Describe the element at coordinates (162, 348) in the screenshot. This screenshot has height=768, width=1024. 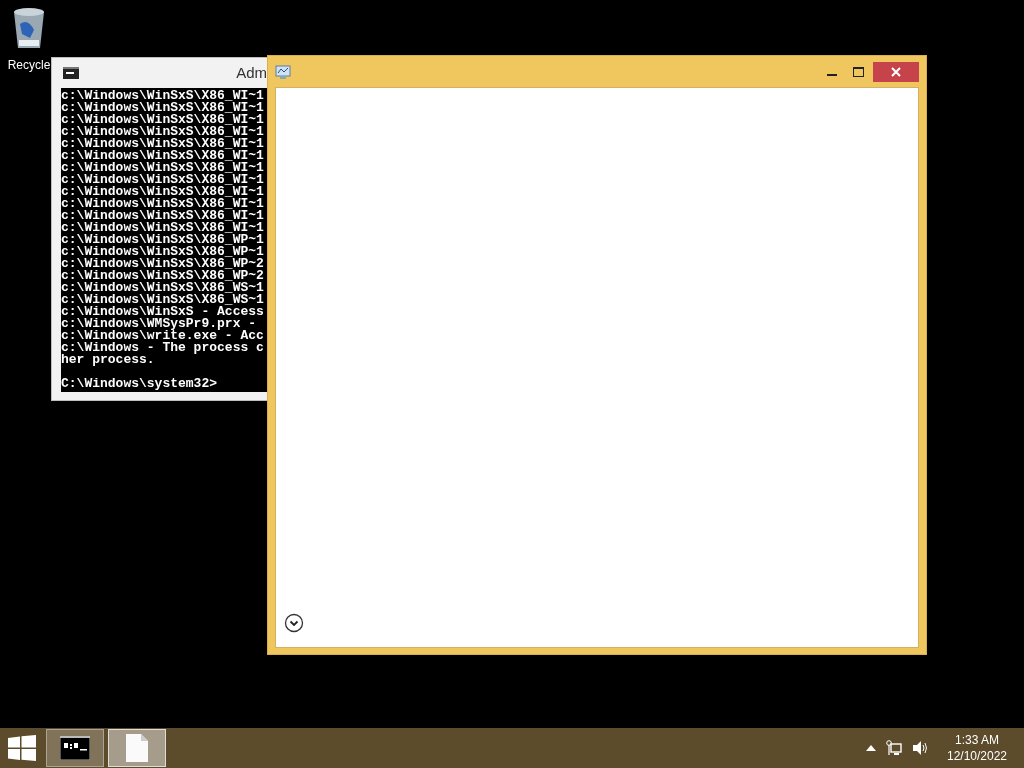
I see `console-line: c:\Windows - The process c` at that location.